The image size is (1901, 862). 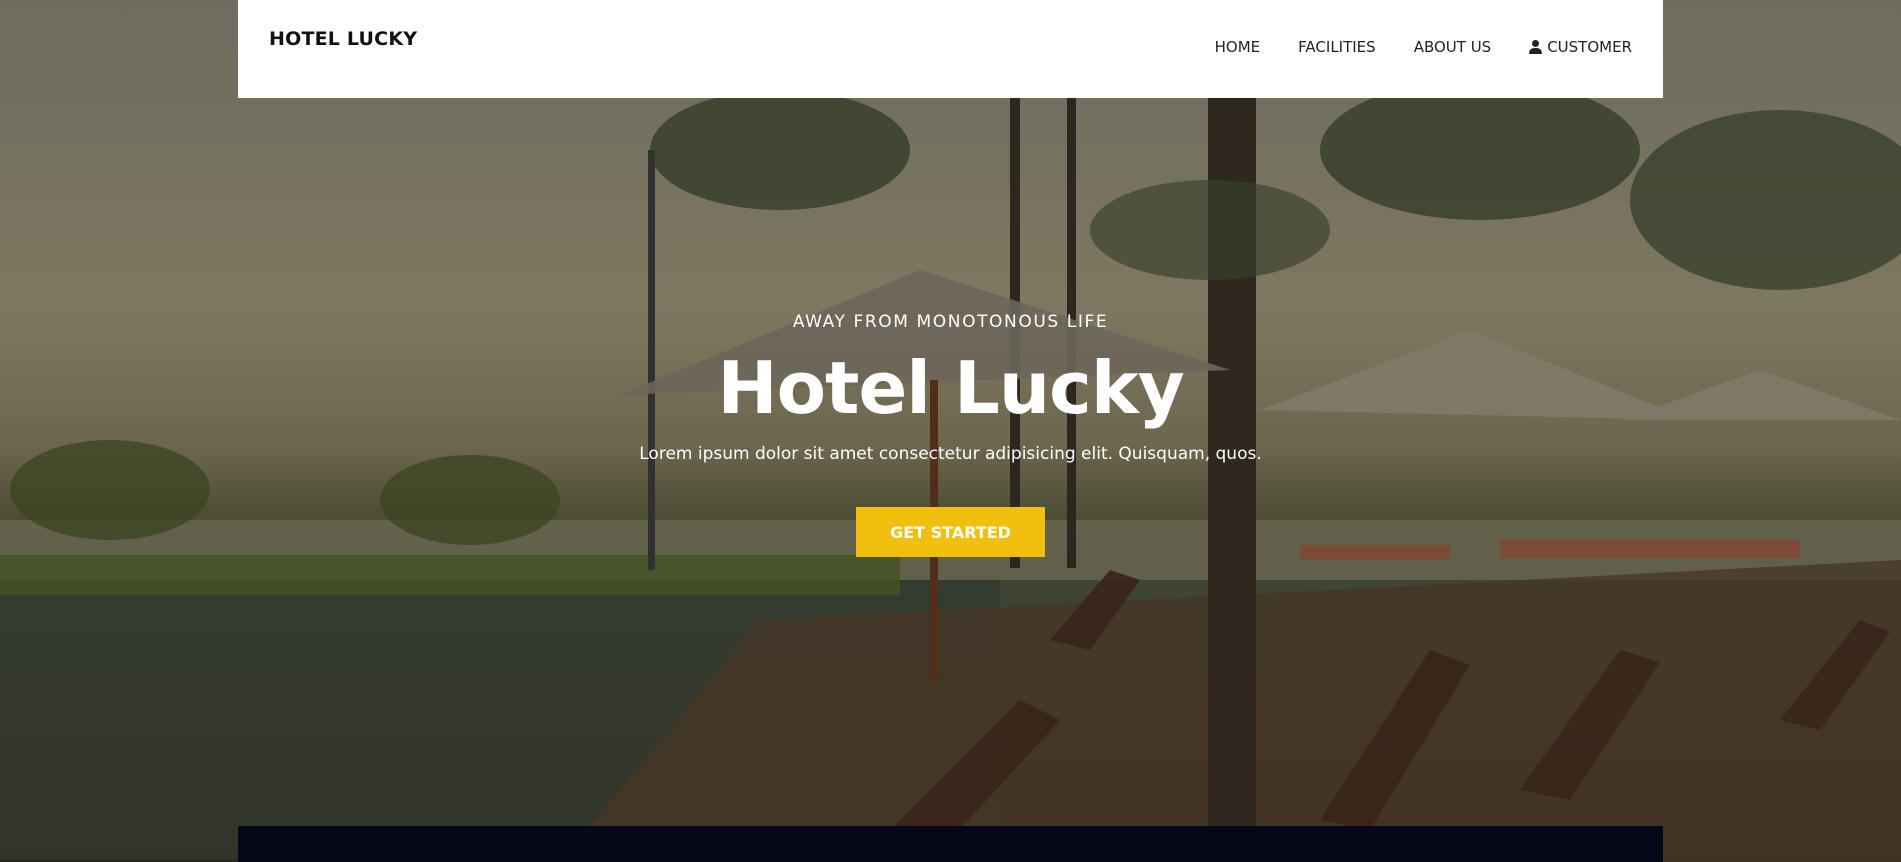 I want to click on hero-eyebrow: AWAY FROM MONOTONOUS LIFE, so click(x=950, y=322).